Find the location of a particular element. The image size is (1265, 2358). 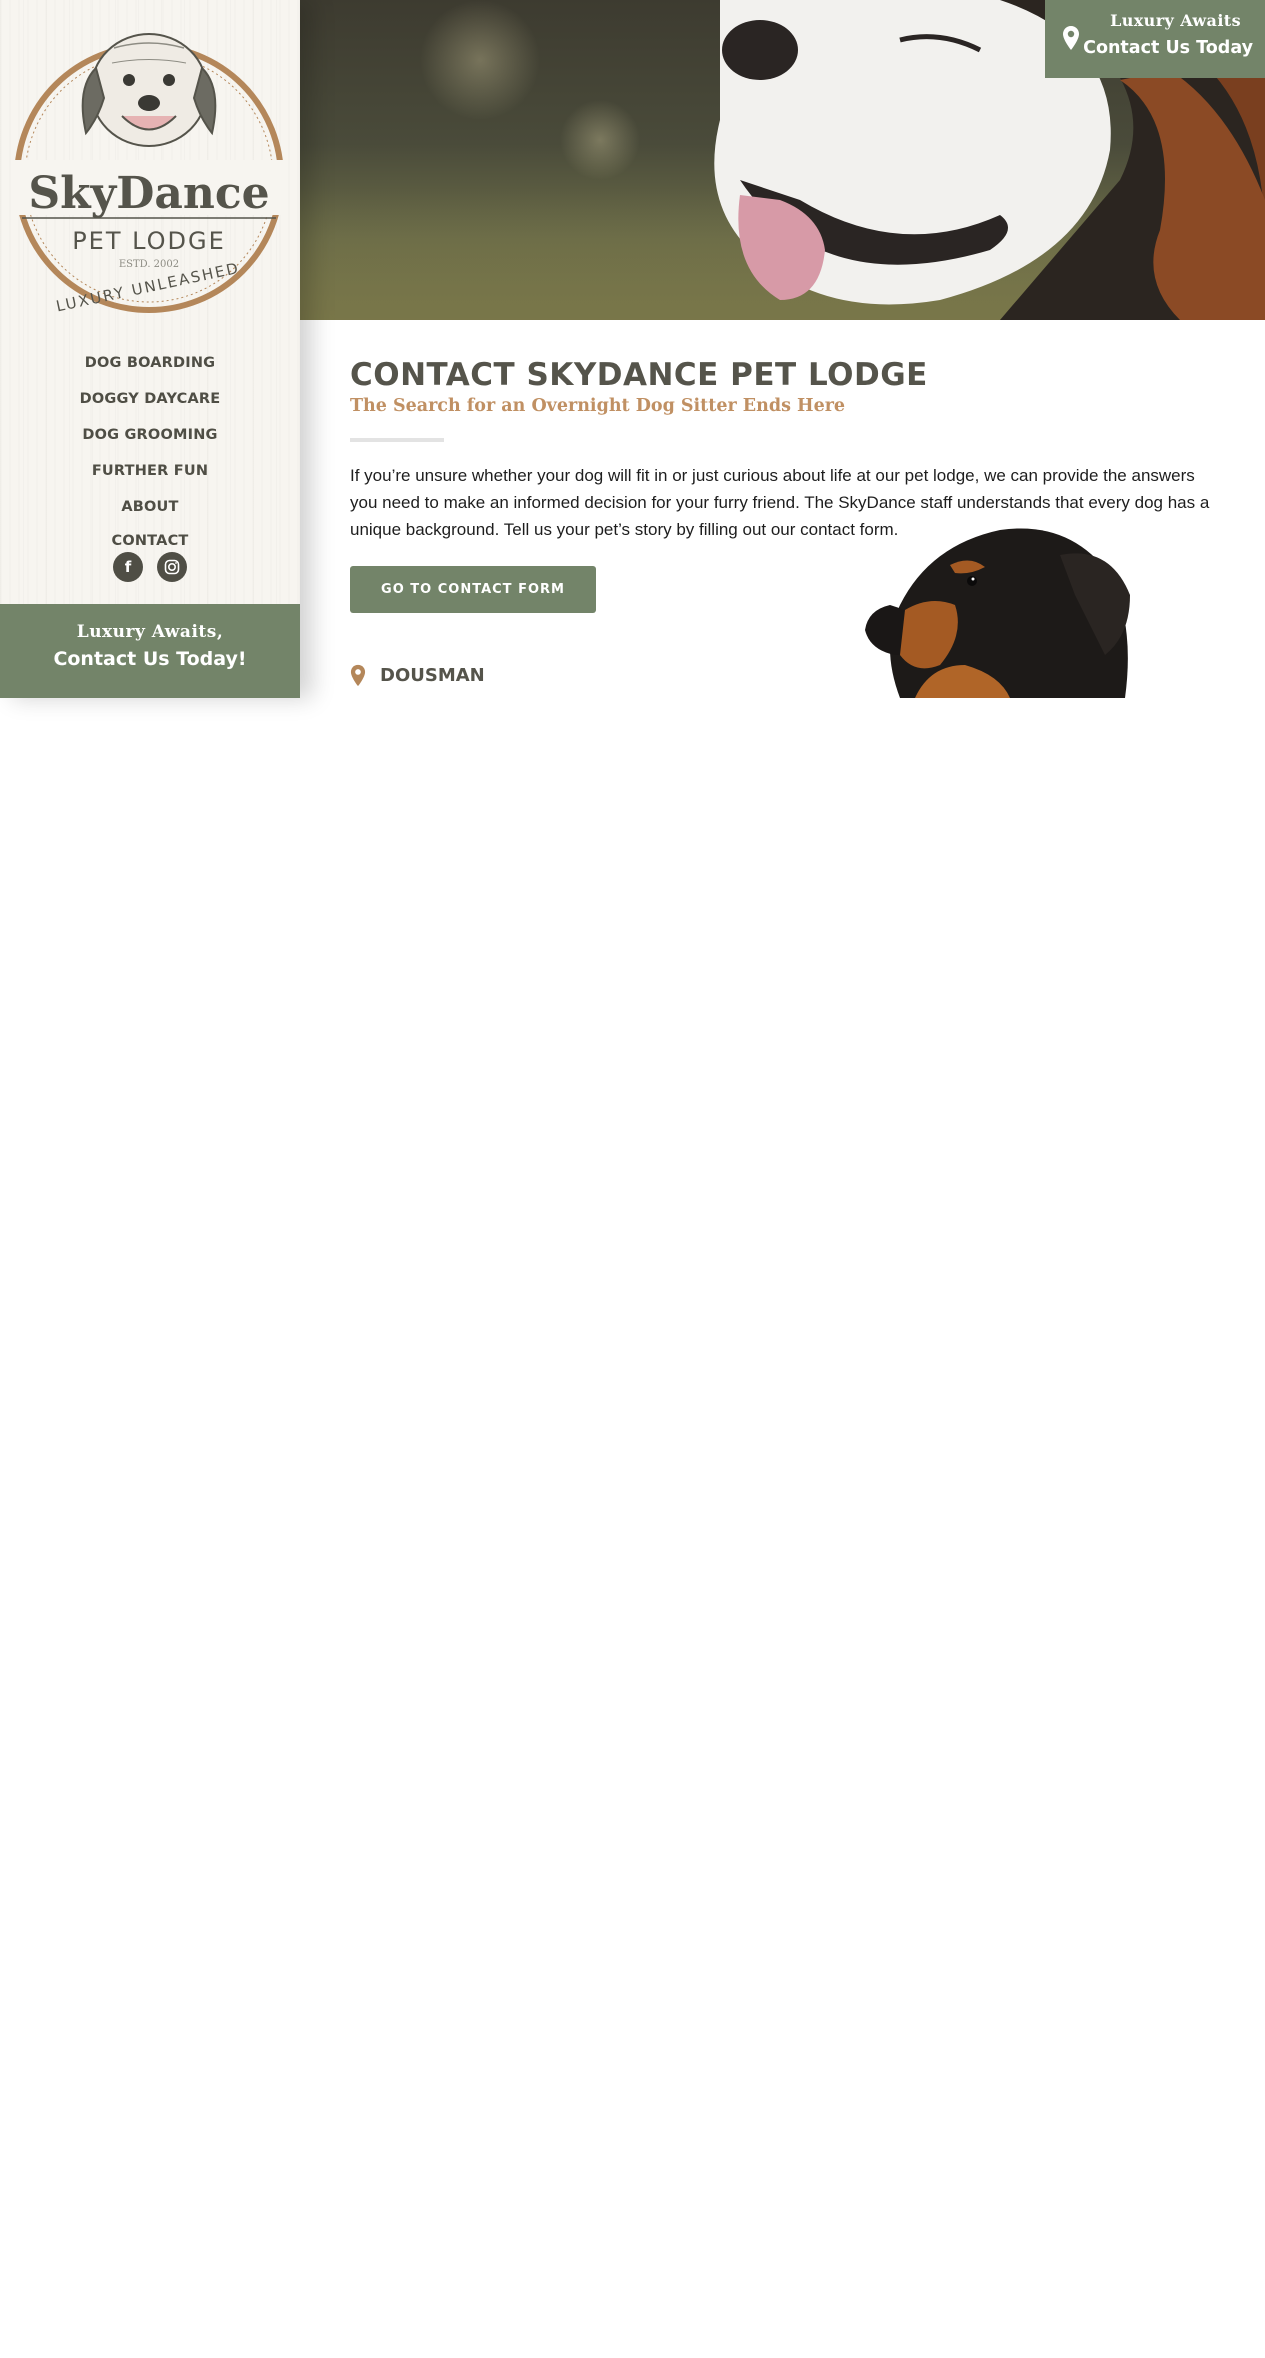

header-cta-line1: Luxury Awaits is located at coordinates (1175, 20).